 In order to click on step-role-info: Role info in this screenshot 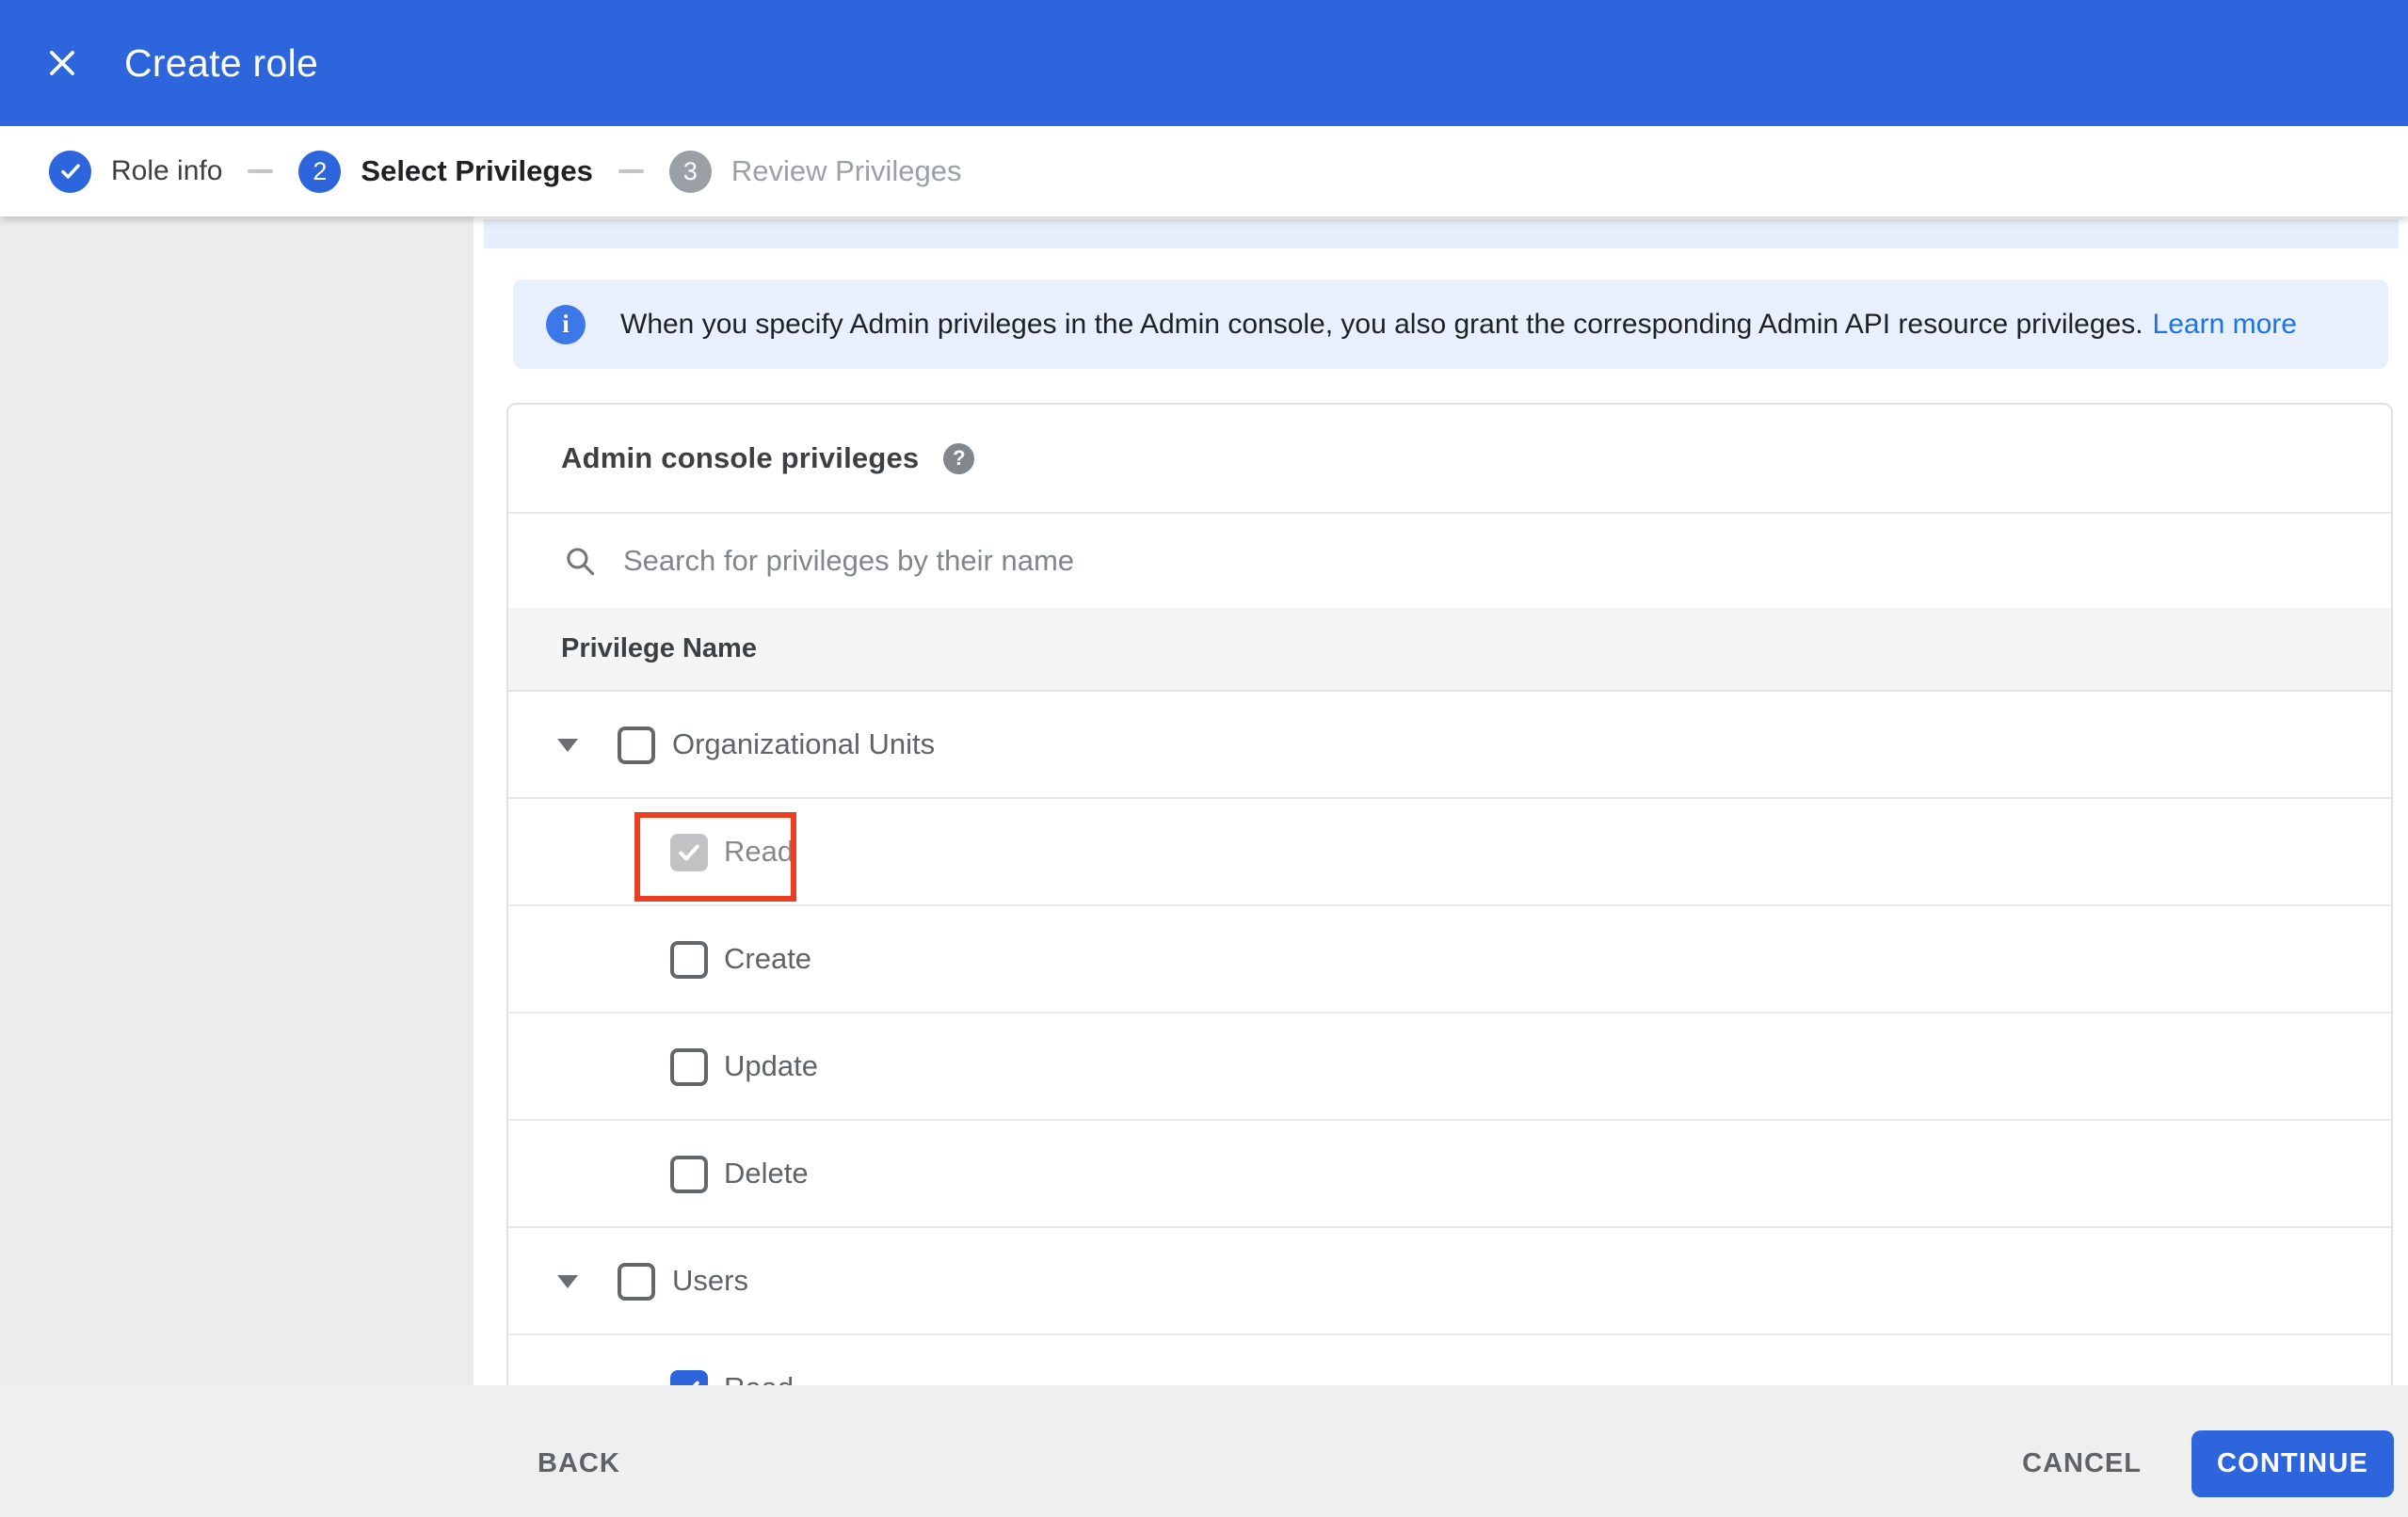, I will do `click(136, 171)`.